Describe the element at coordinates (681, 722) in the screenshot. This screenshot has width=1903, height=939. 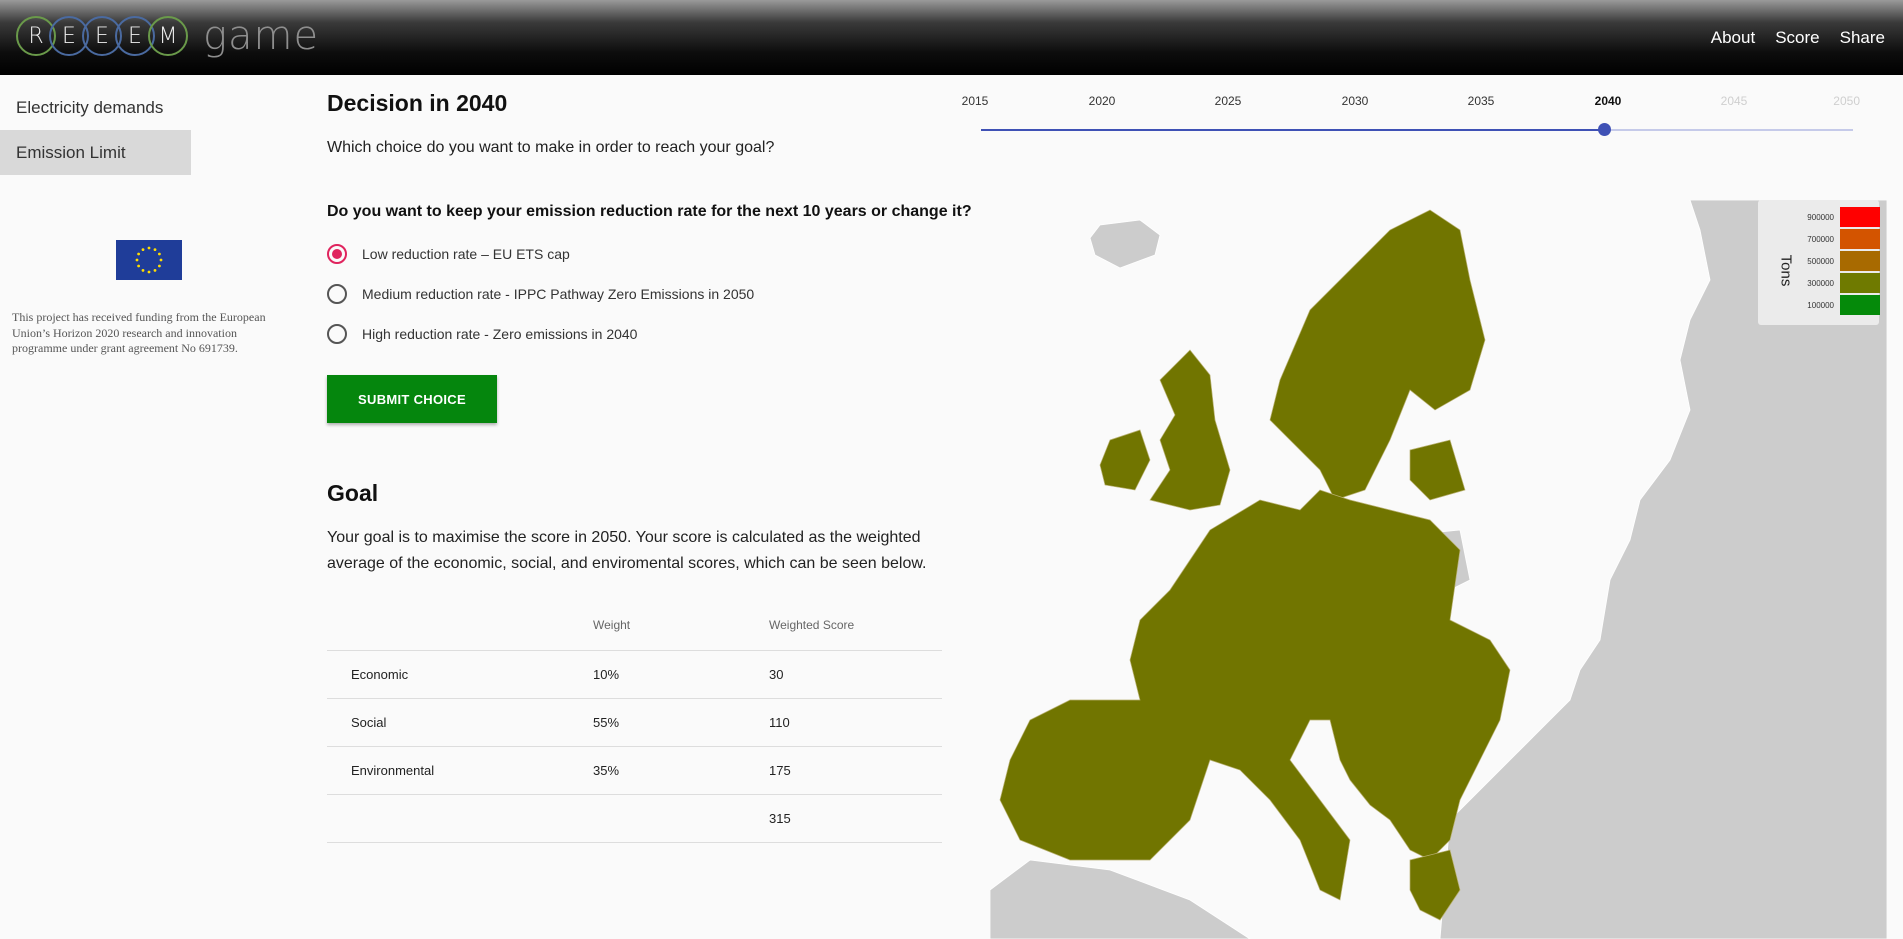
I see `row-weight: 55%` at that location.